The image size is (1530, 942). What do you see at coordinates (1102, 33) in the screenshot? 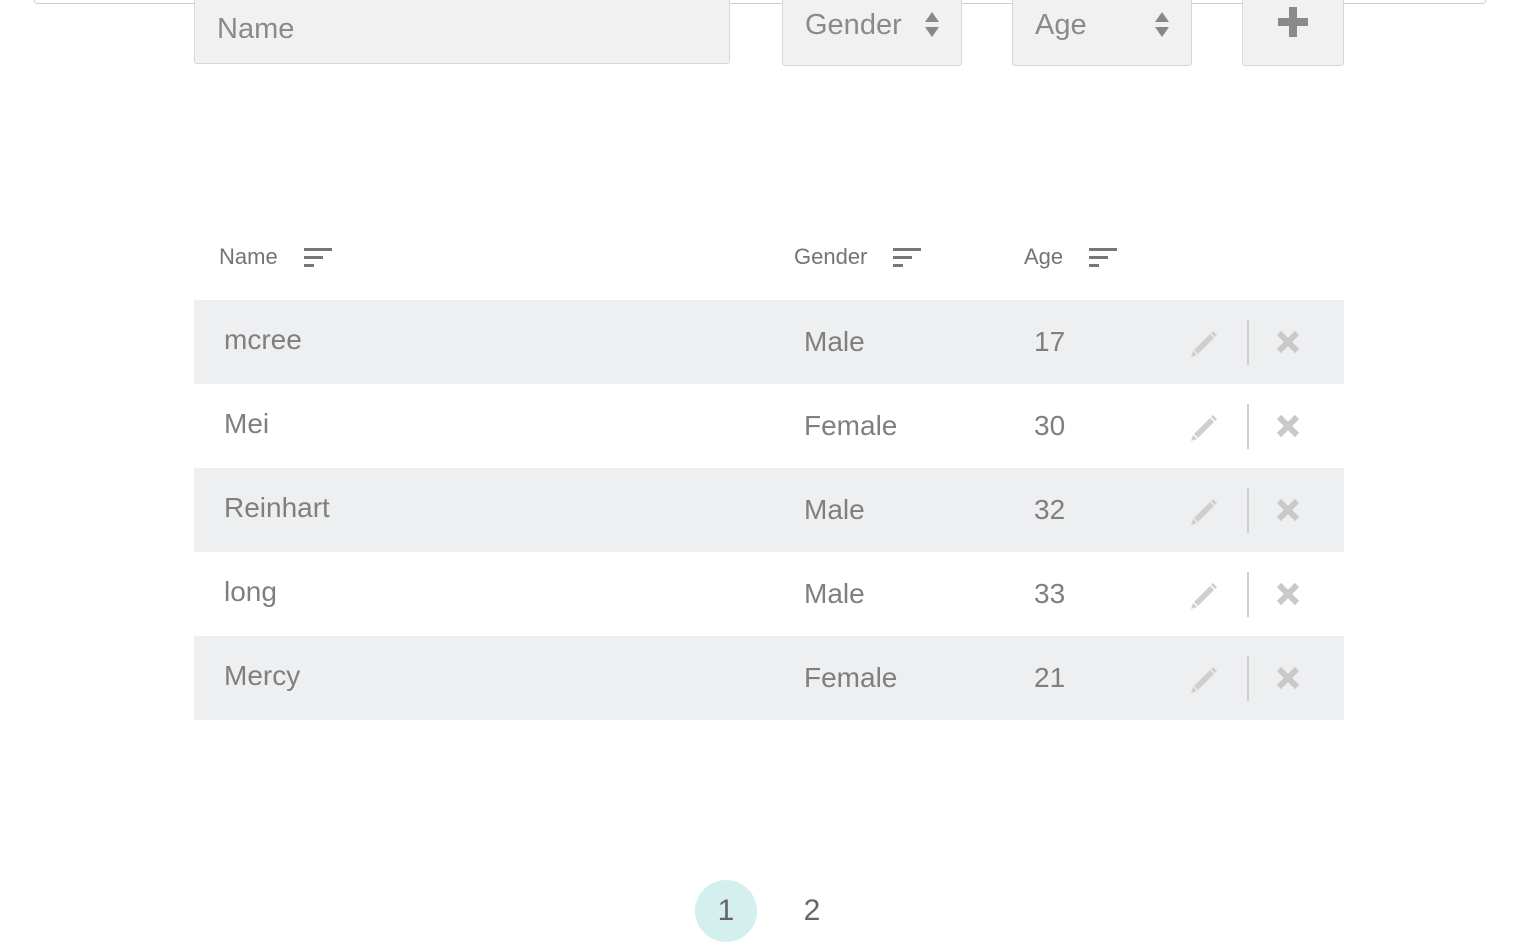
I see `age-select: Age` at bounding box center [1102, 33].